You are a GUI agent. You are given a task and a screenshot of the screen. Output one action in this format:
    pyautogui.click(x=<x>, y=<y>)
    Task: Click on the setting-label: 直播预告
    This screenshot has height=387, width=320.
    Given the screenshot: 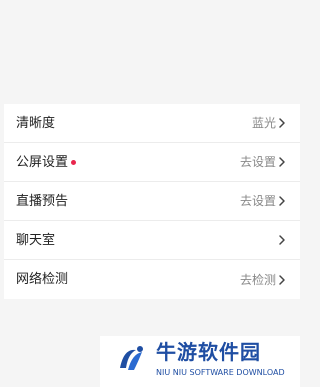 What is the action you would take?
    pyautogui.click(x=42, y=201)
    